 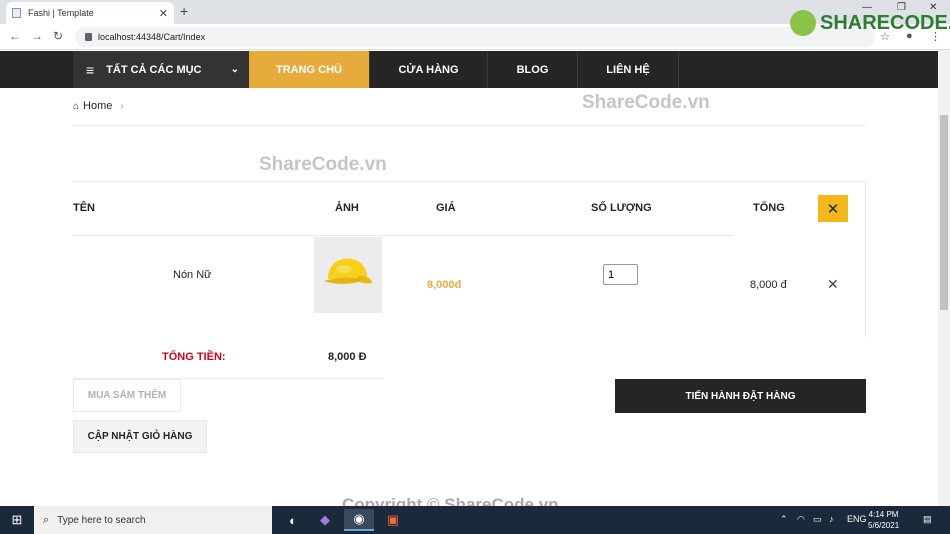 What do you see at coordinates (833, 284) in the screenshot?
I see `remove-item-icon: ✕` at bounding box center [833, 284].